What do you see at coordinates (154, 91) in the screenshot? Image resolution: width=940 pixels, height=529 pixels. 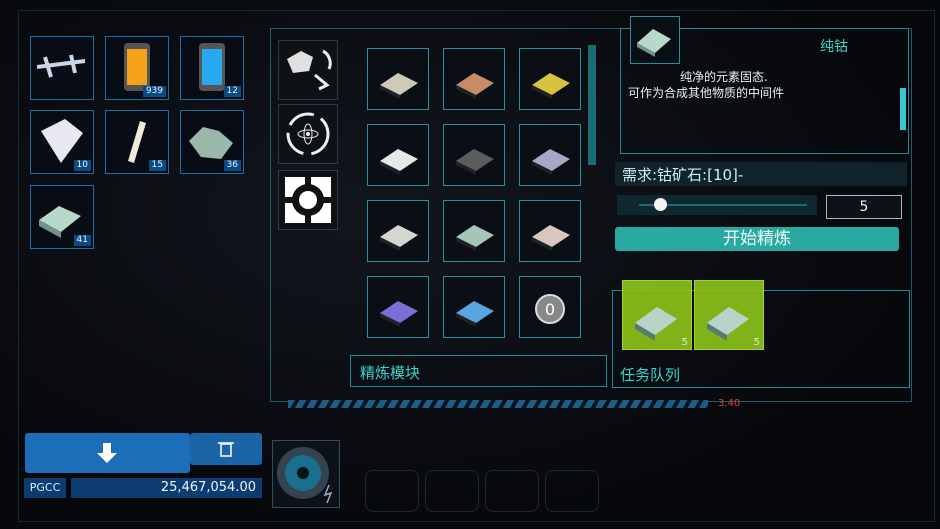 I see `item-count: 939` at bounding box center [154, 91].